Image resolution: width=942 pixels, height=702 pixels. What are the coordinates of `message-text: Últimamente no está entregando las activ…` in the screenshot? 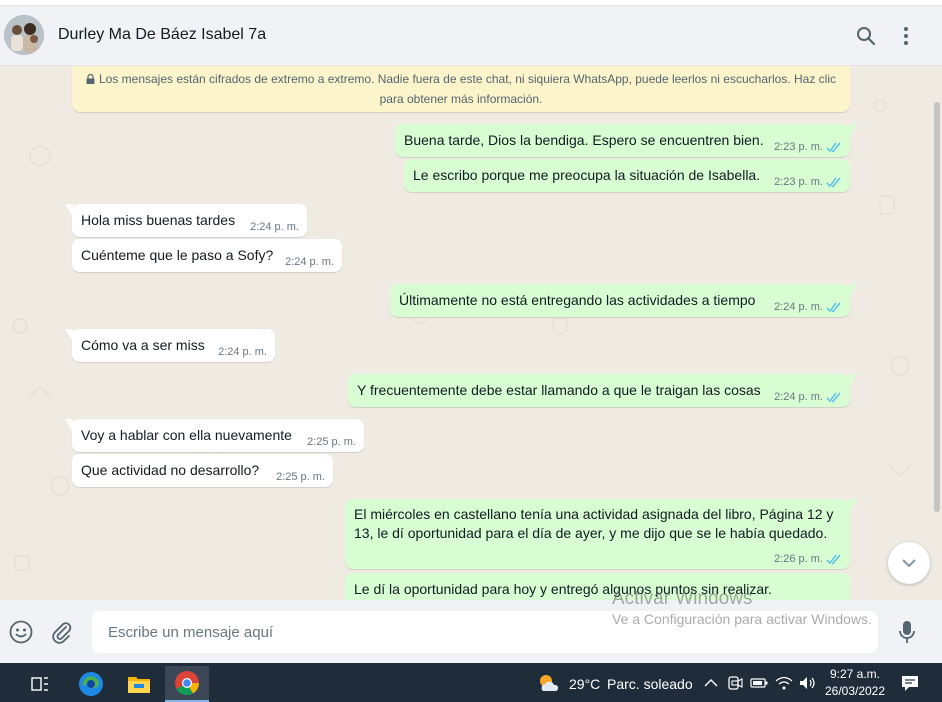 It's located at (577, 300).